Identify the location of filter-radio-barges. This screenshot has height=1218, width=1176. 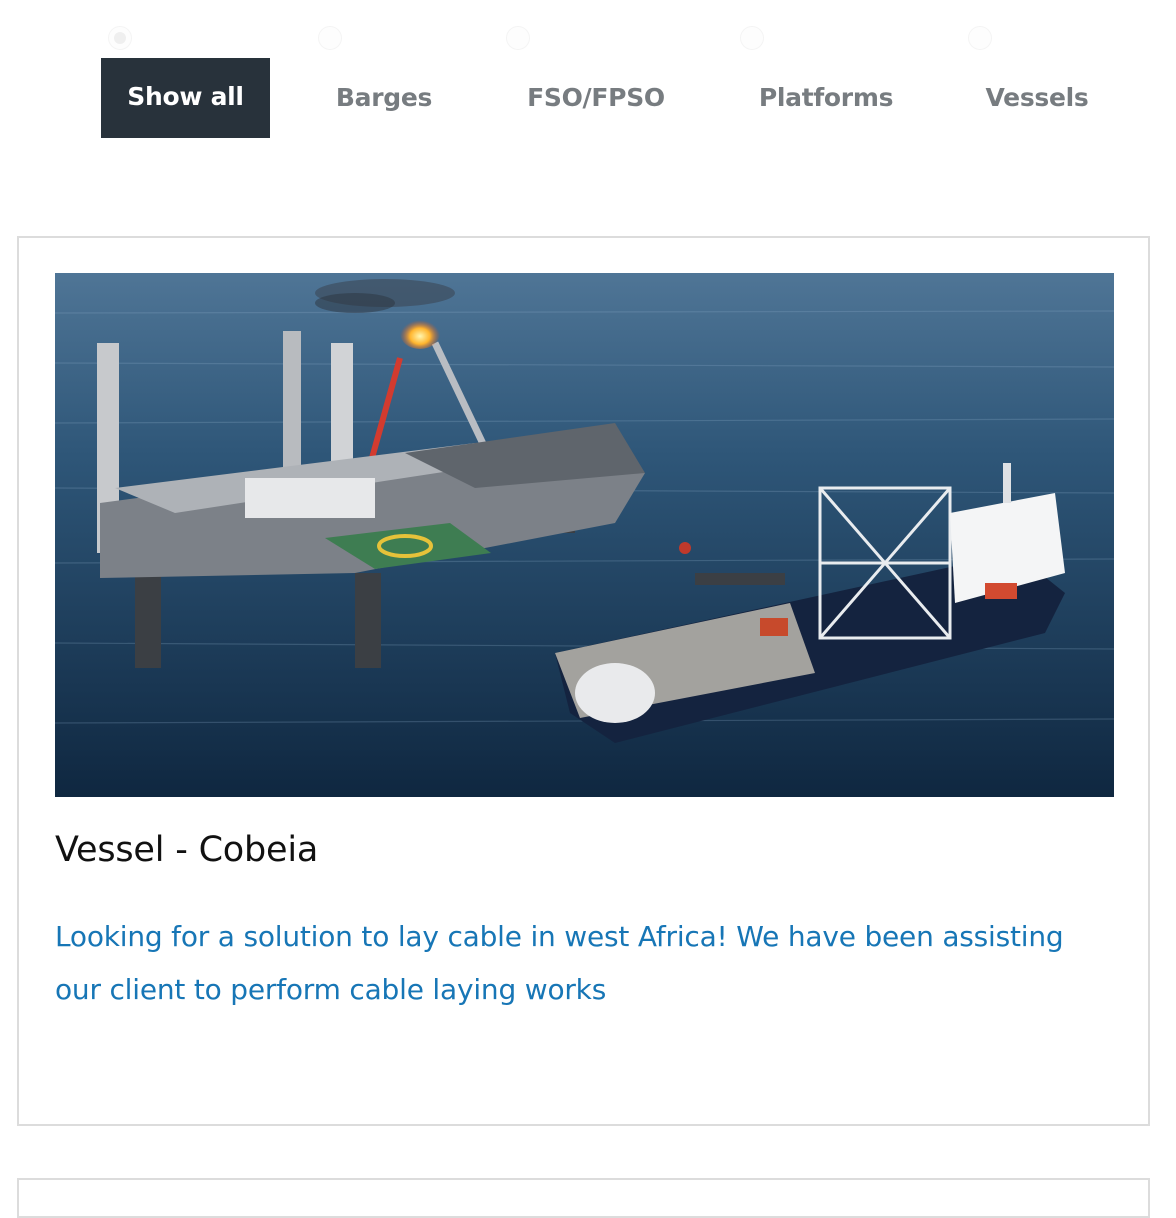
(330, 38).